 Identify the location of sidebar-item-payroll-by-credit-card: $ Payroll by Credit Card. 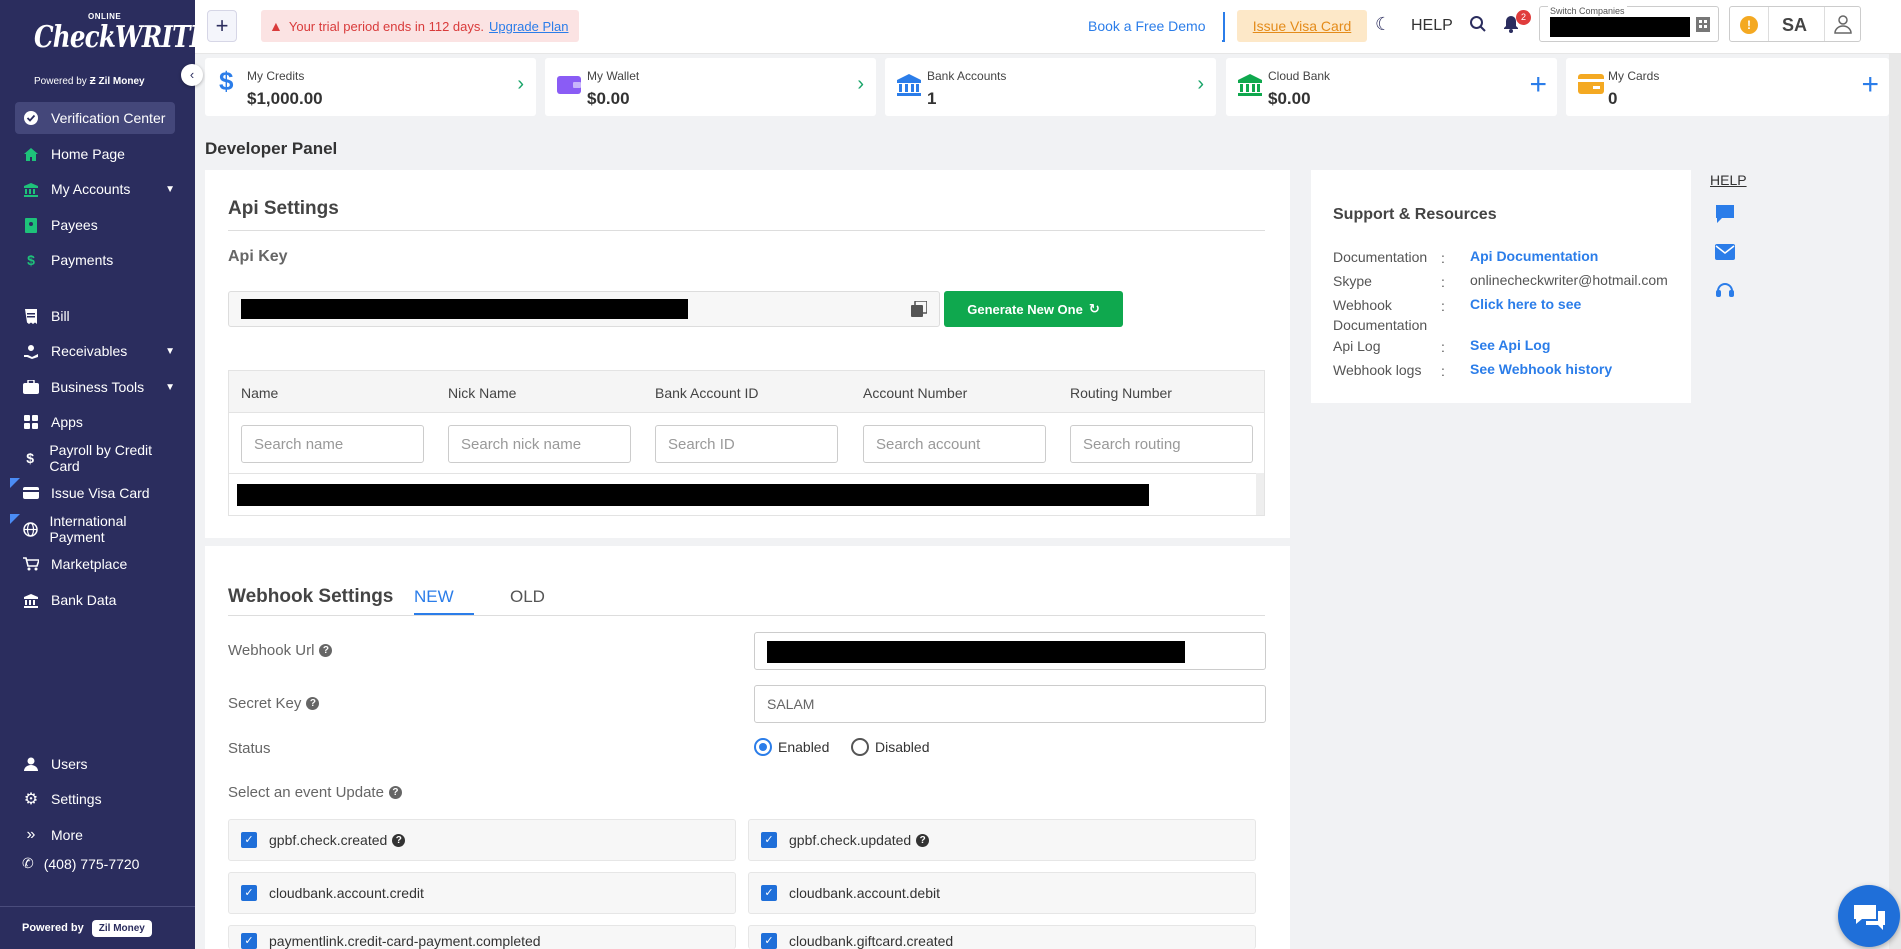
(95, 458).